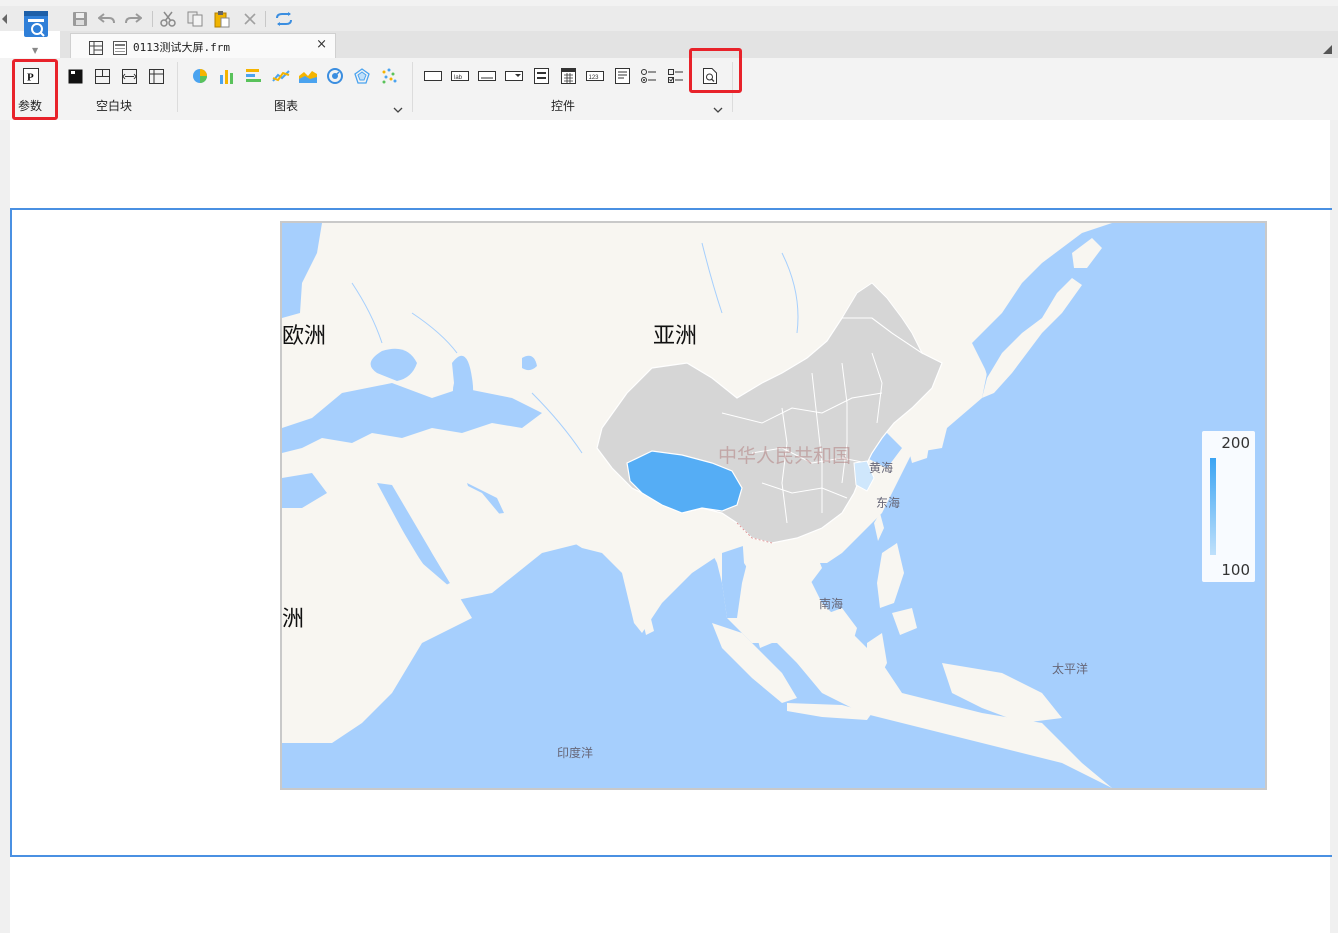 The height and width of the screenshot is (933, 1338). Describe the element at coordinates (1235, 570) in the screenshot. I see `legend-min-value: 100` at that location.